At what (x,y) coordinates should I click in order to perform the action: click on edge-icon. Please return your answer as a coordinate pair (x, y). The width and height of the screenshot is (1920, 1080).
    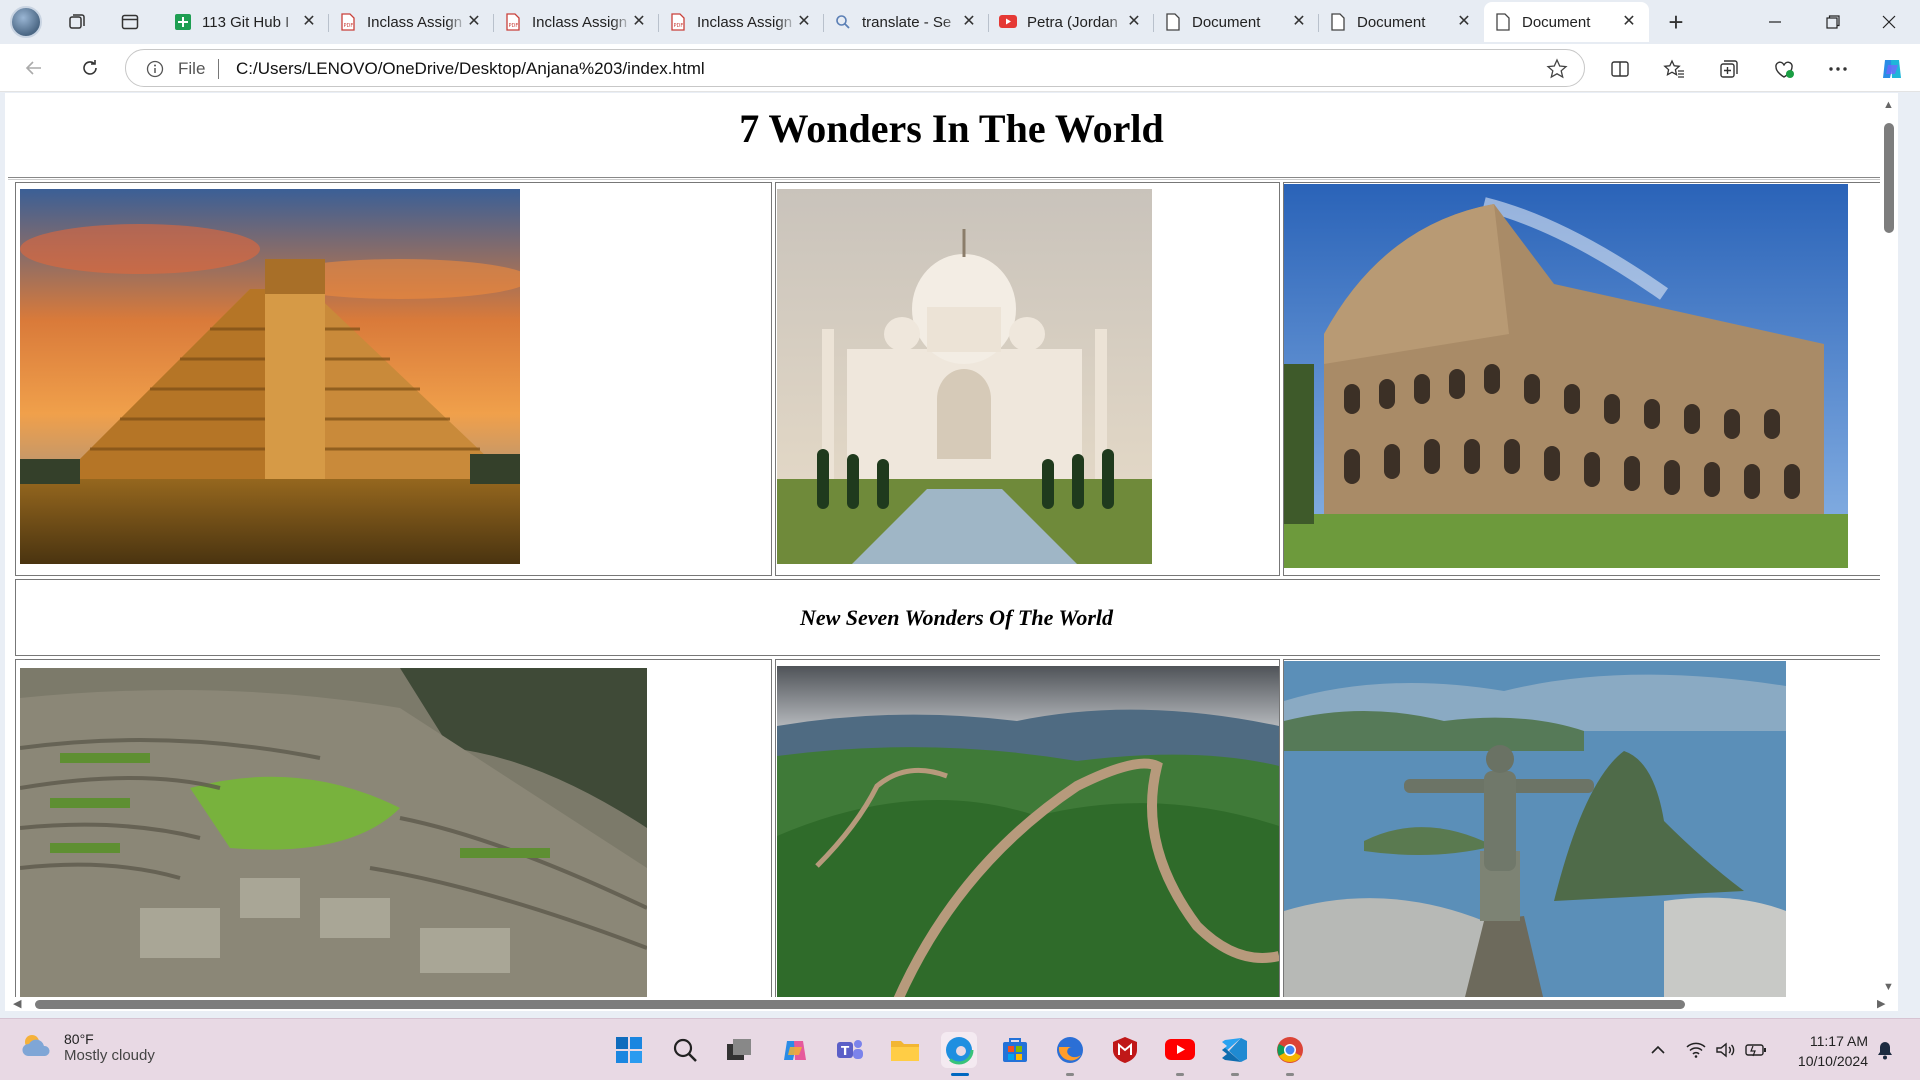
    Looking at the image, I should click on (959, 1050).